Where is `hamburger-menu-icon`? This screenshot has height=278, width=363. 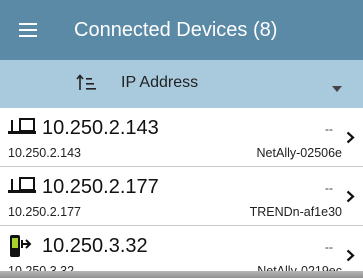 hamburger-menu-icon is located at coordinates (28, 30).